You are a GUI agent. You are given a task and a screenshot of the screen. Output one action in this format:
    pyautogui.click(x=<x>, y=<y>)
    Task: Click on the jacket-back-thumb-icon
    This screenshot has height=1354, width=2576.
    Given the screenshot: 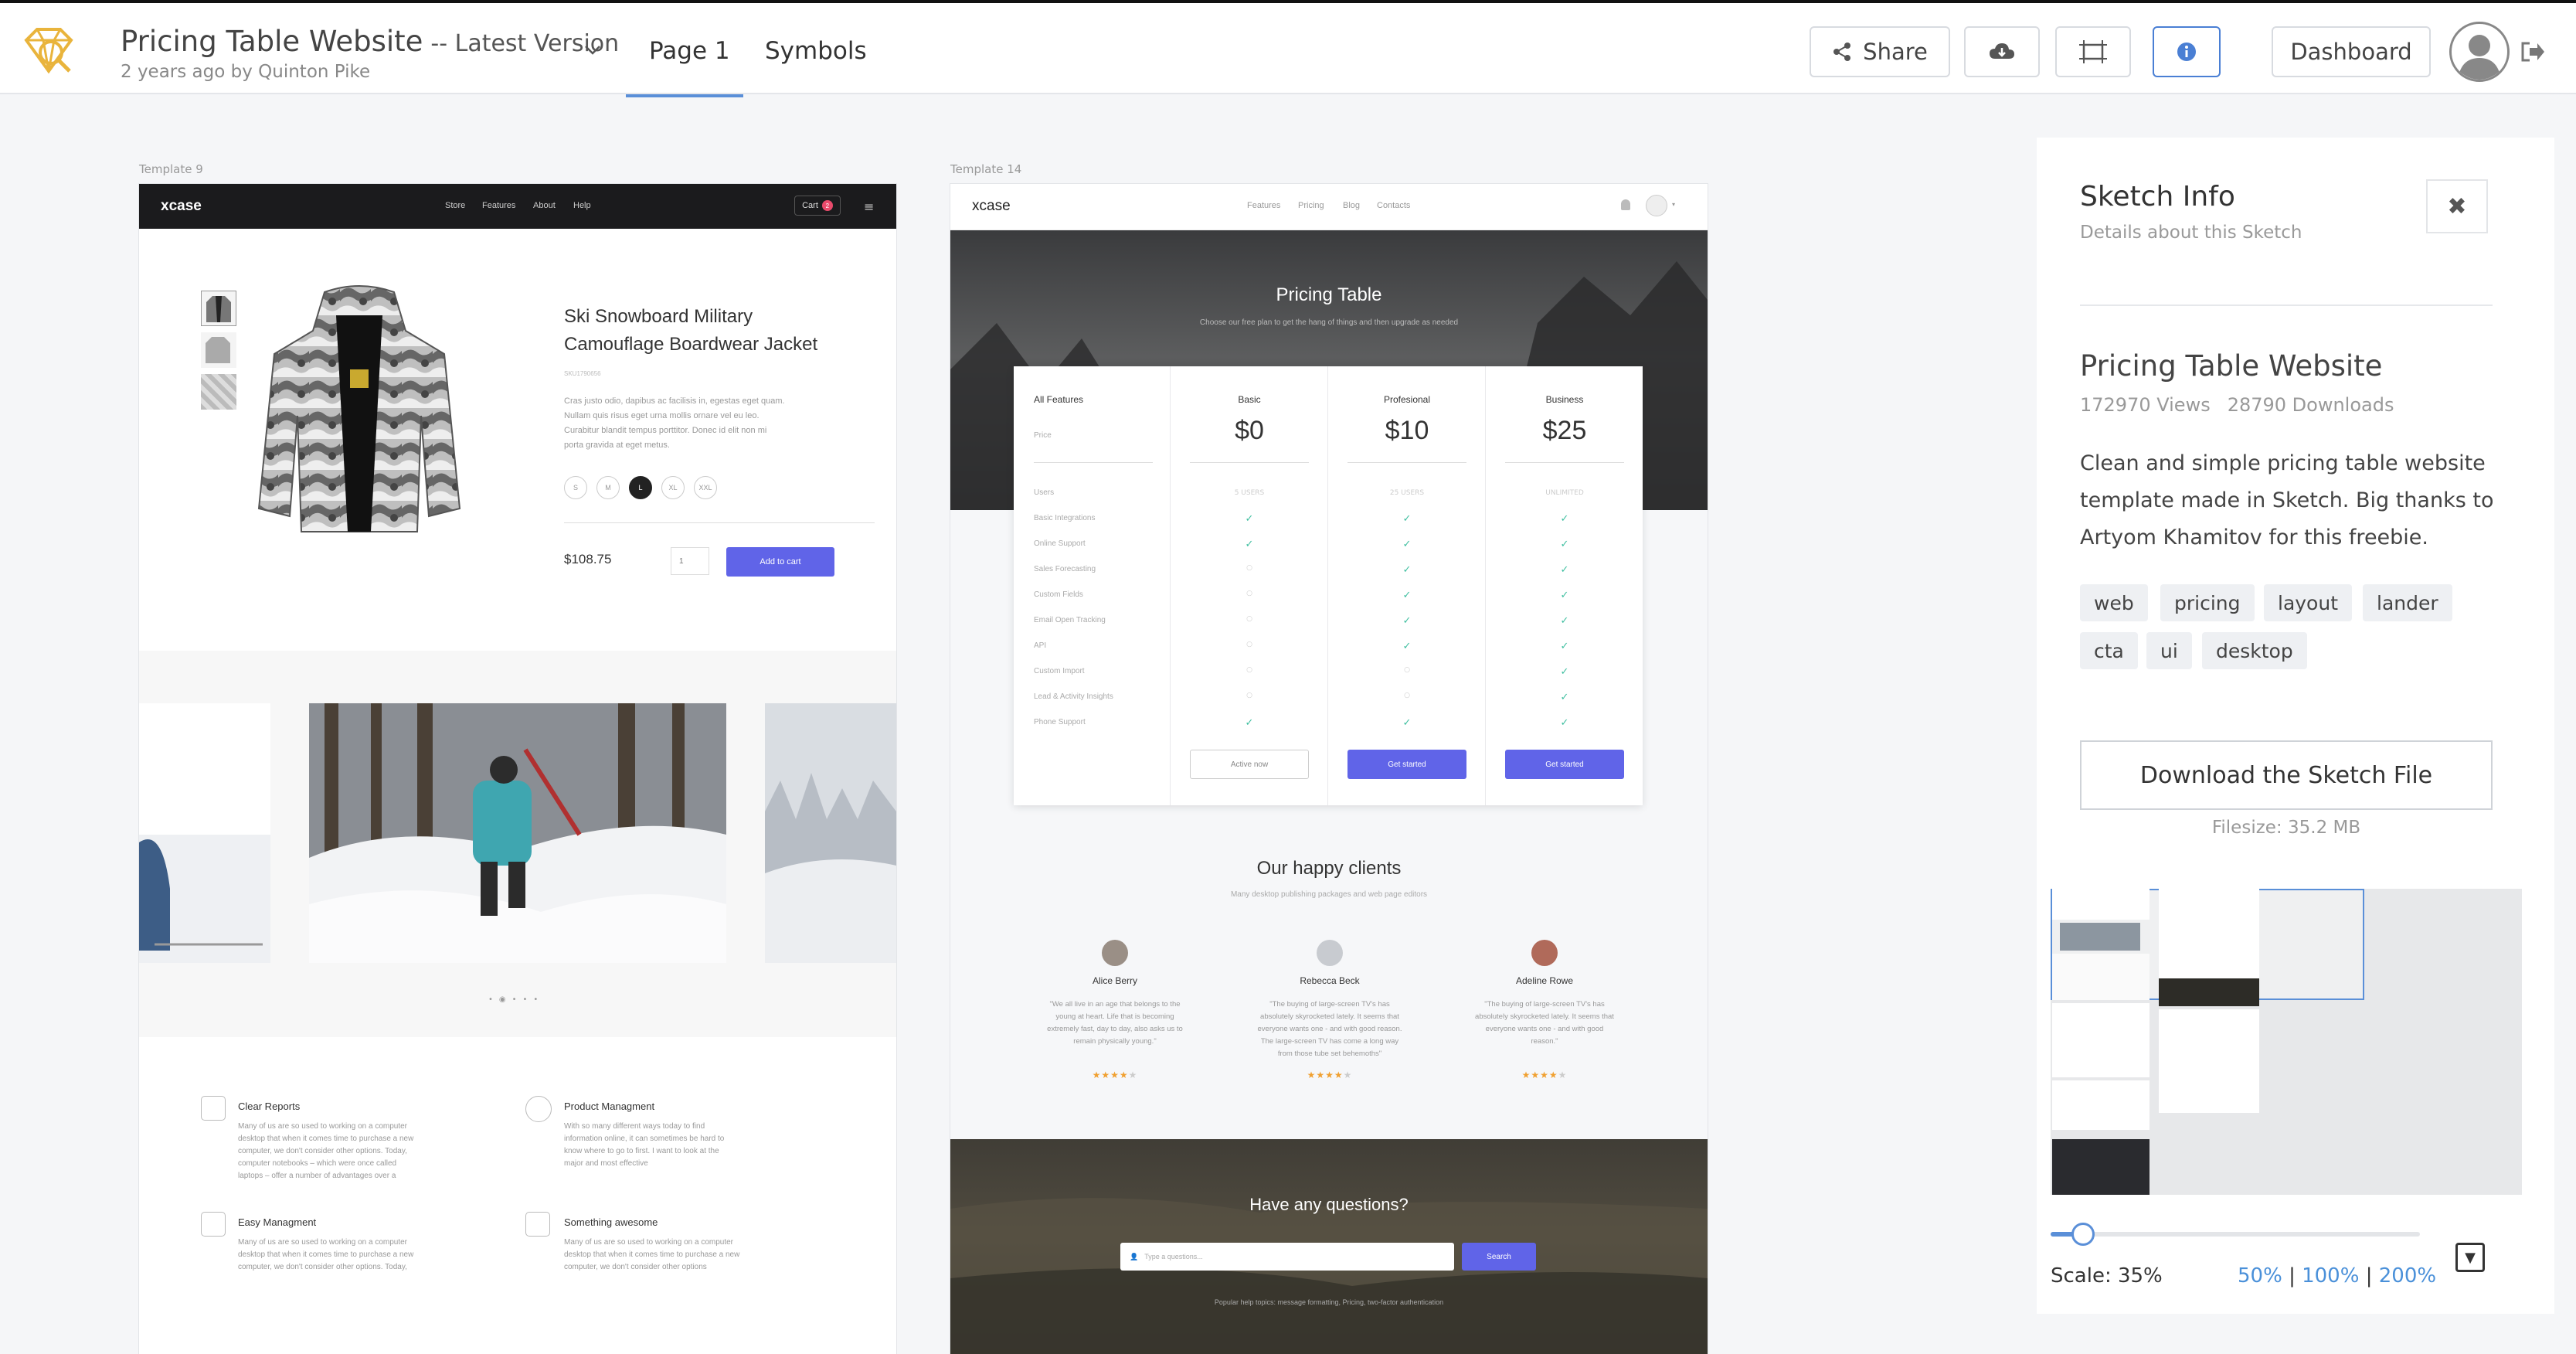 What is the action you would take?
    pyautogui.click(x=218, y=350)
    